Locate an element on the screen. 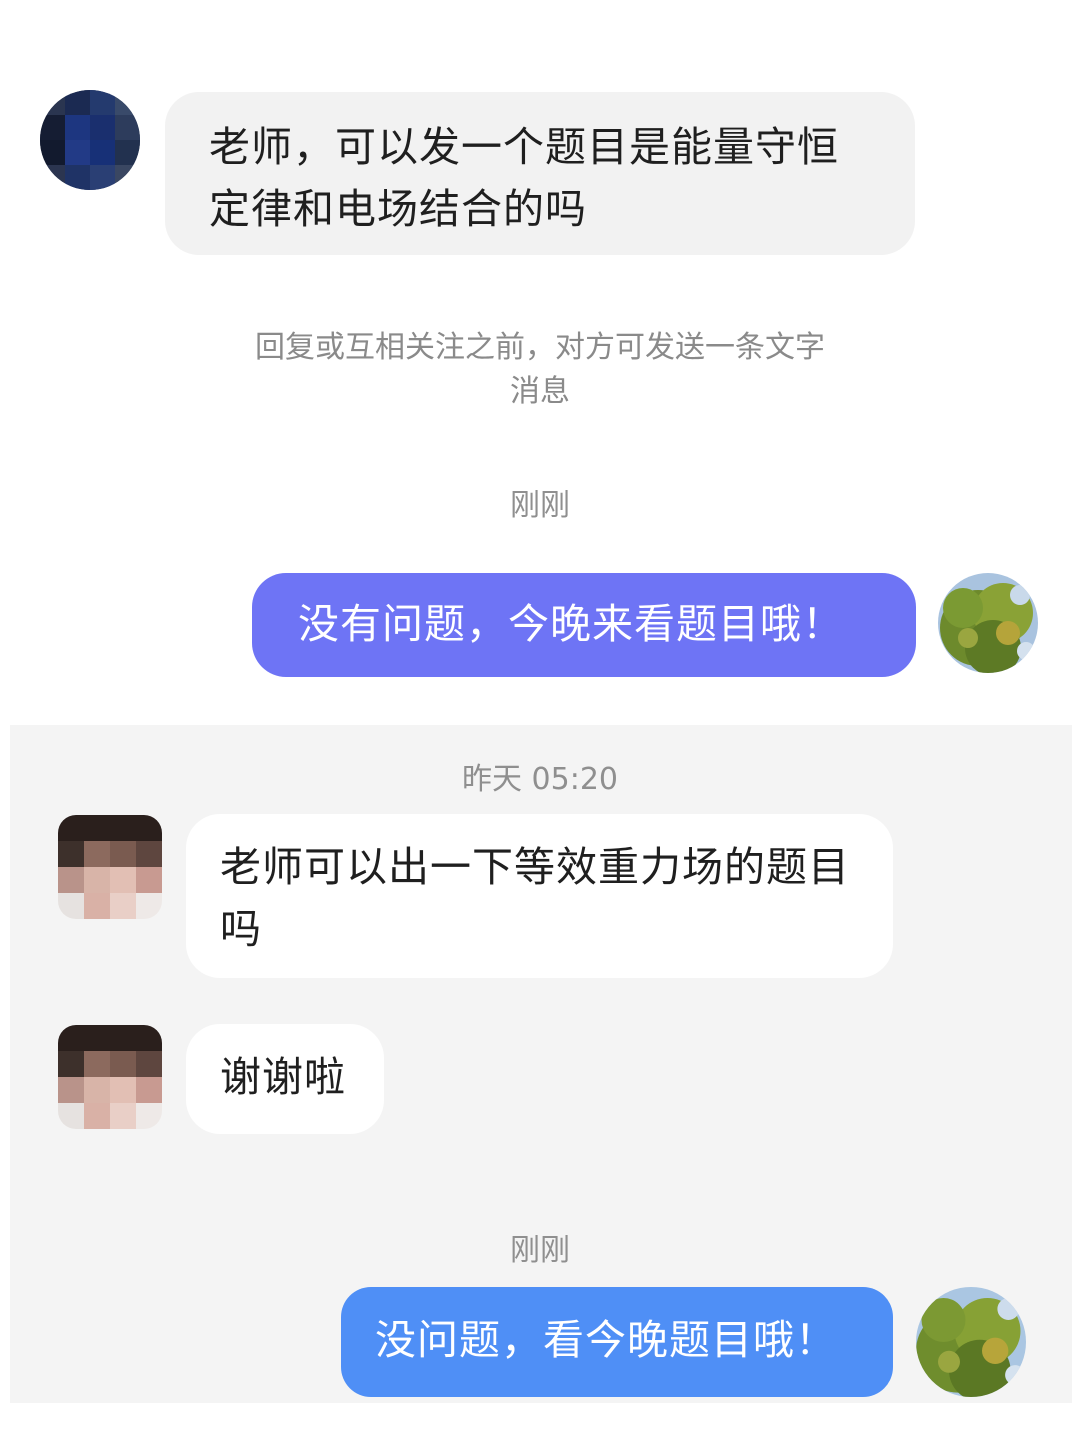 The height and width of the screenshot is (1440, 1080). message-text: 谢谢啦 is located at coordinates (283, 1077).